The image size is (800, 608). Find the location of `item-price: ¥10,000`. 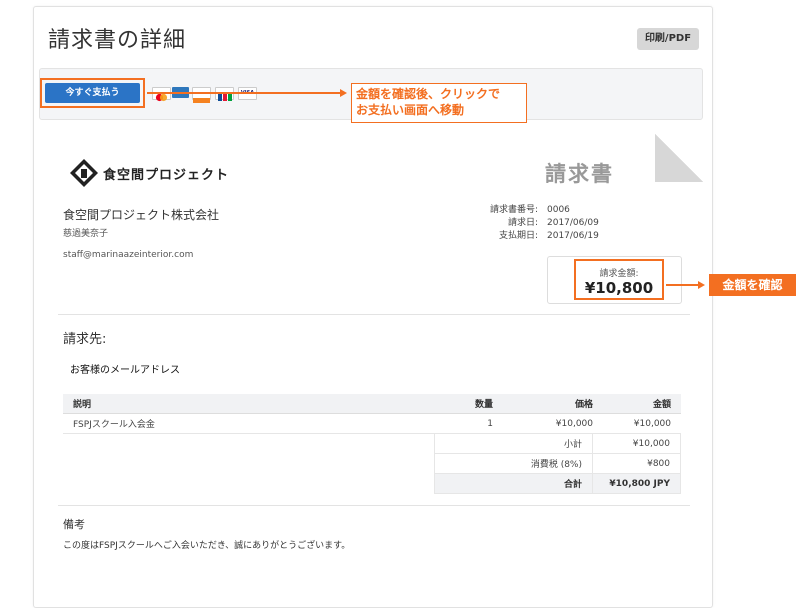

item-price: ¥10,000 is located at coordinates (553, 423).